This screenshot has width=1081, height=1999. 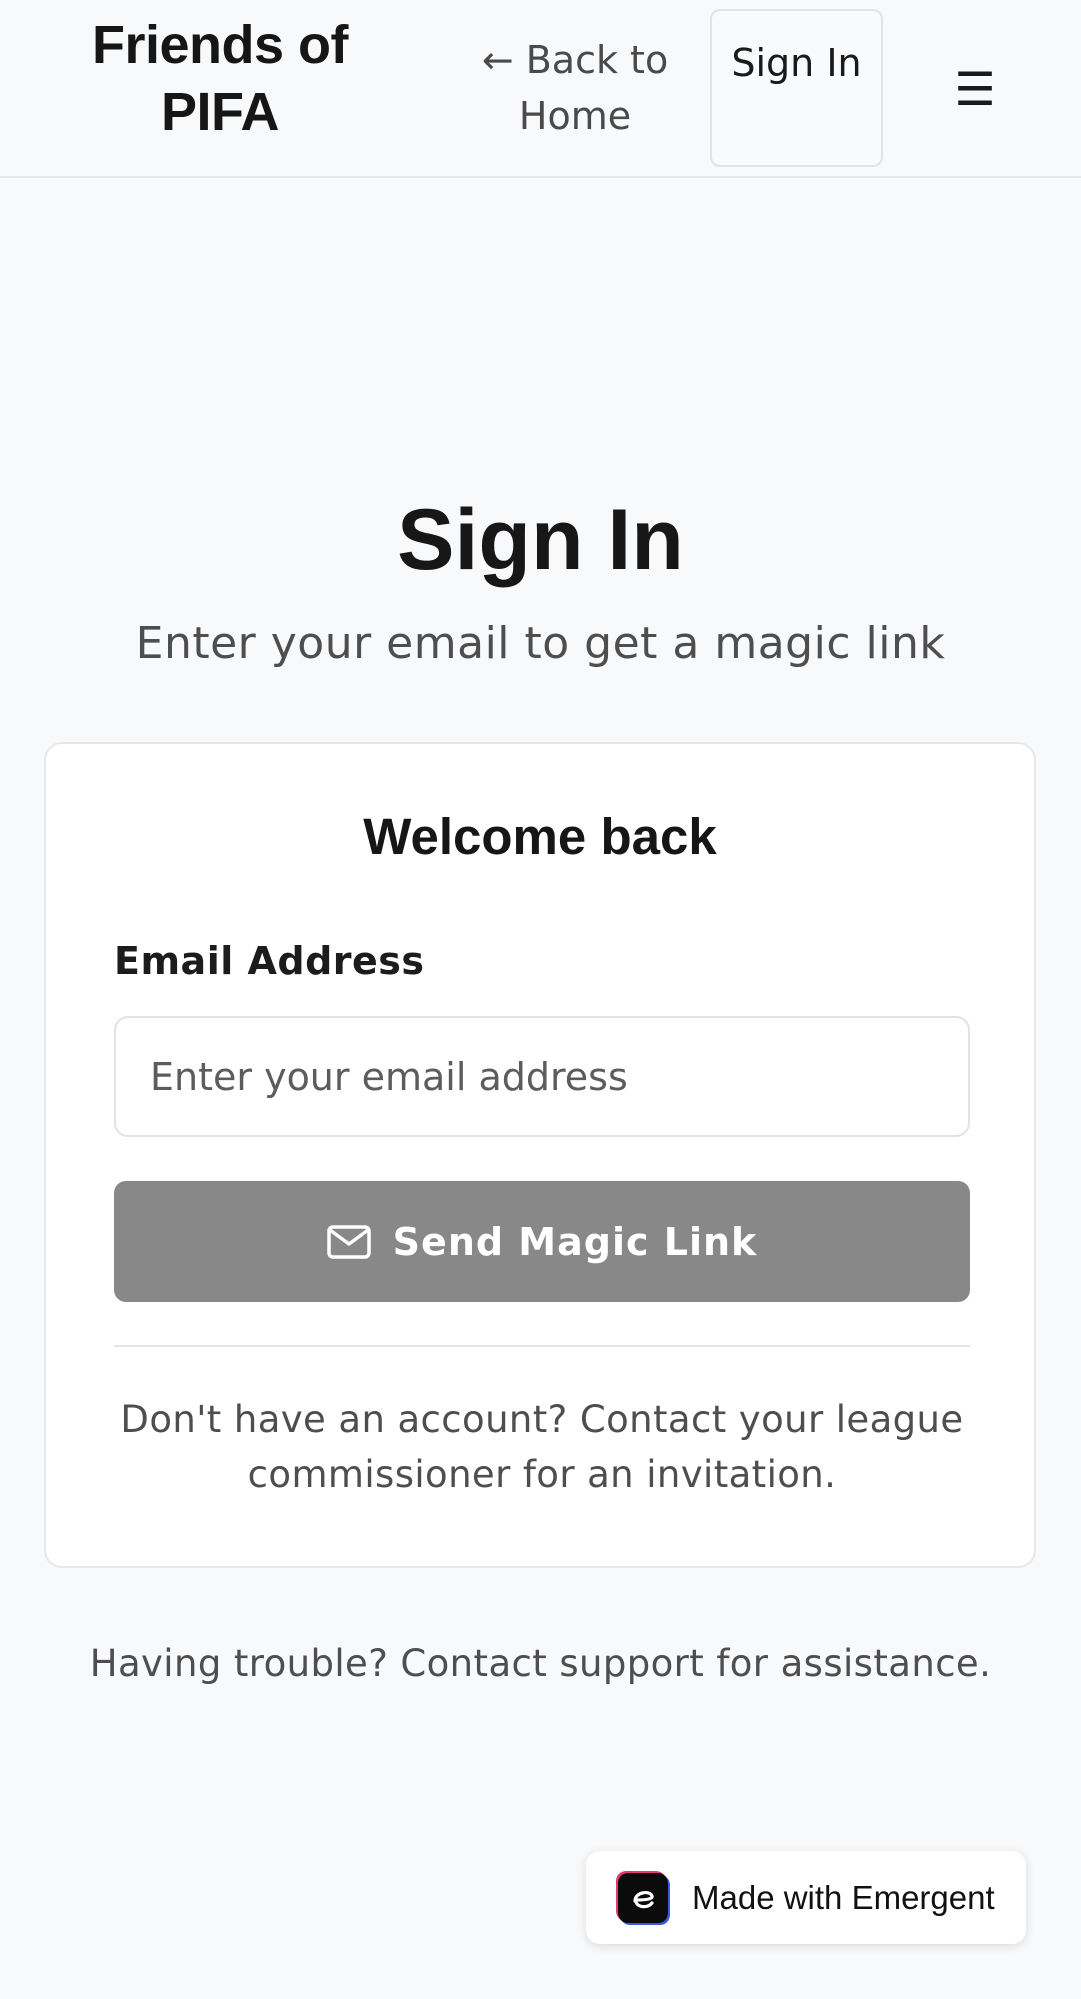 What do you see at coordinates (975, 89) in the screenshot?
I see `hamburger-menu-icon: ☰` at bounding box center [975, 89].